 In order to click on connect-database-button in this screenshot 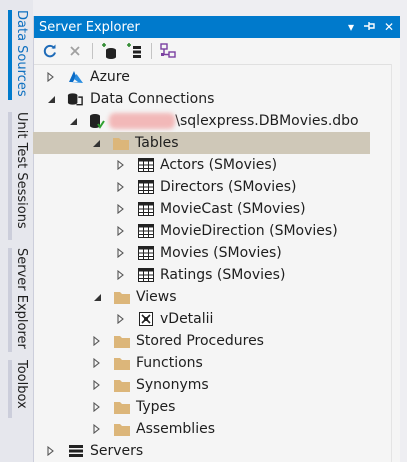, I will do `click(109, 51)`.